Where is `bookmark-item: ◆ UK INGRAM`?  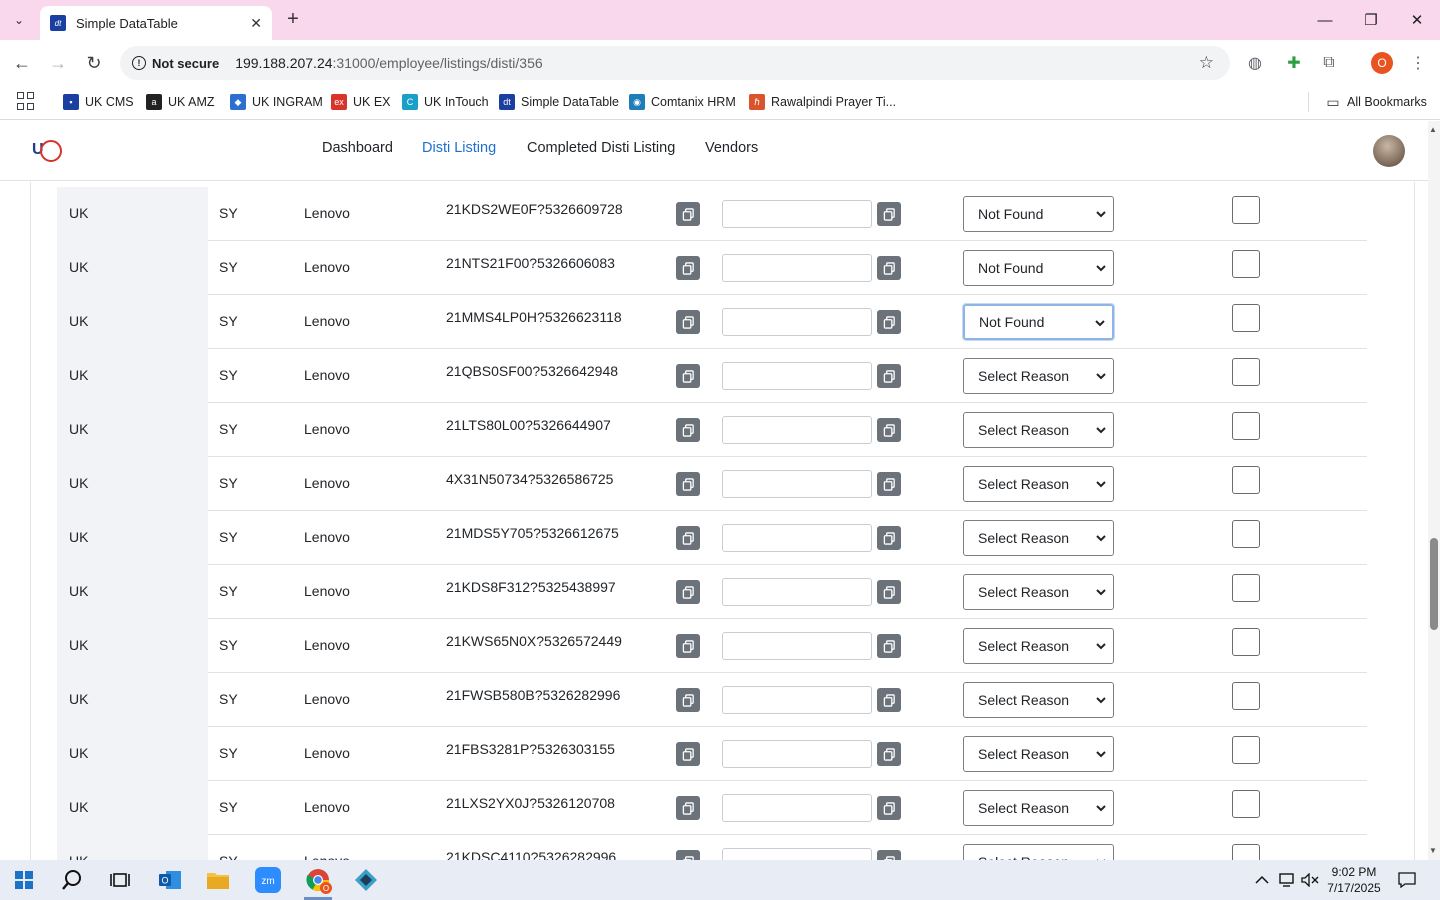
bookmark-item: ◆ UK INGRAM is located at coordinates (276, 102).